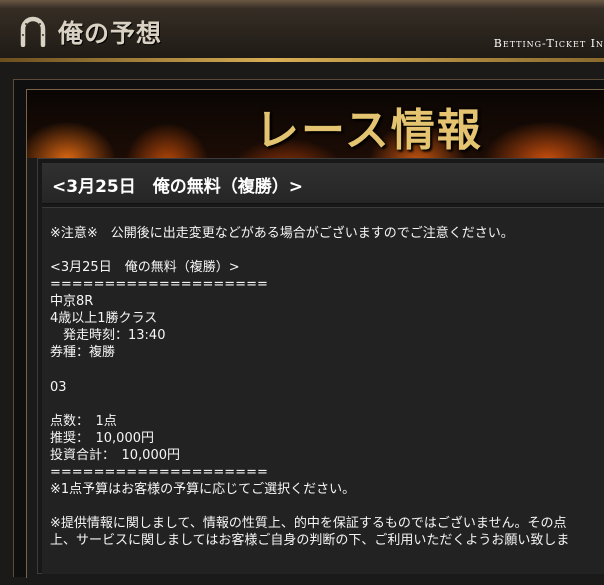 This screenshot has width=604, height=585. What do you see at coordinates (308, 523) in the screenshot?
I see `disclaimer-line-1: ※提供情報に関しまして、情報の性質上、的中を保証するものではございません。その点` at bounding box center [308, 523].